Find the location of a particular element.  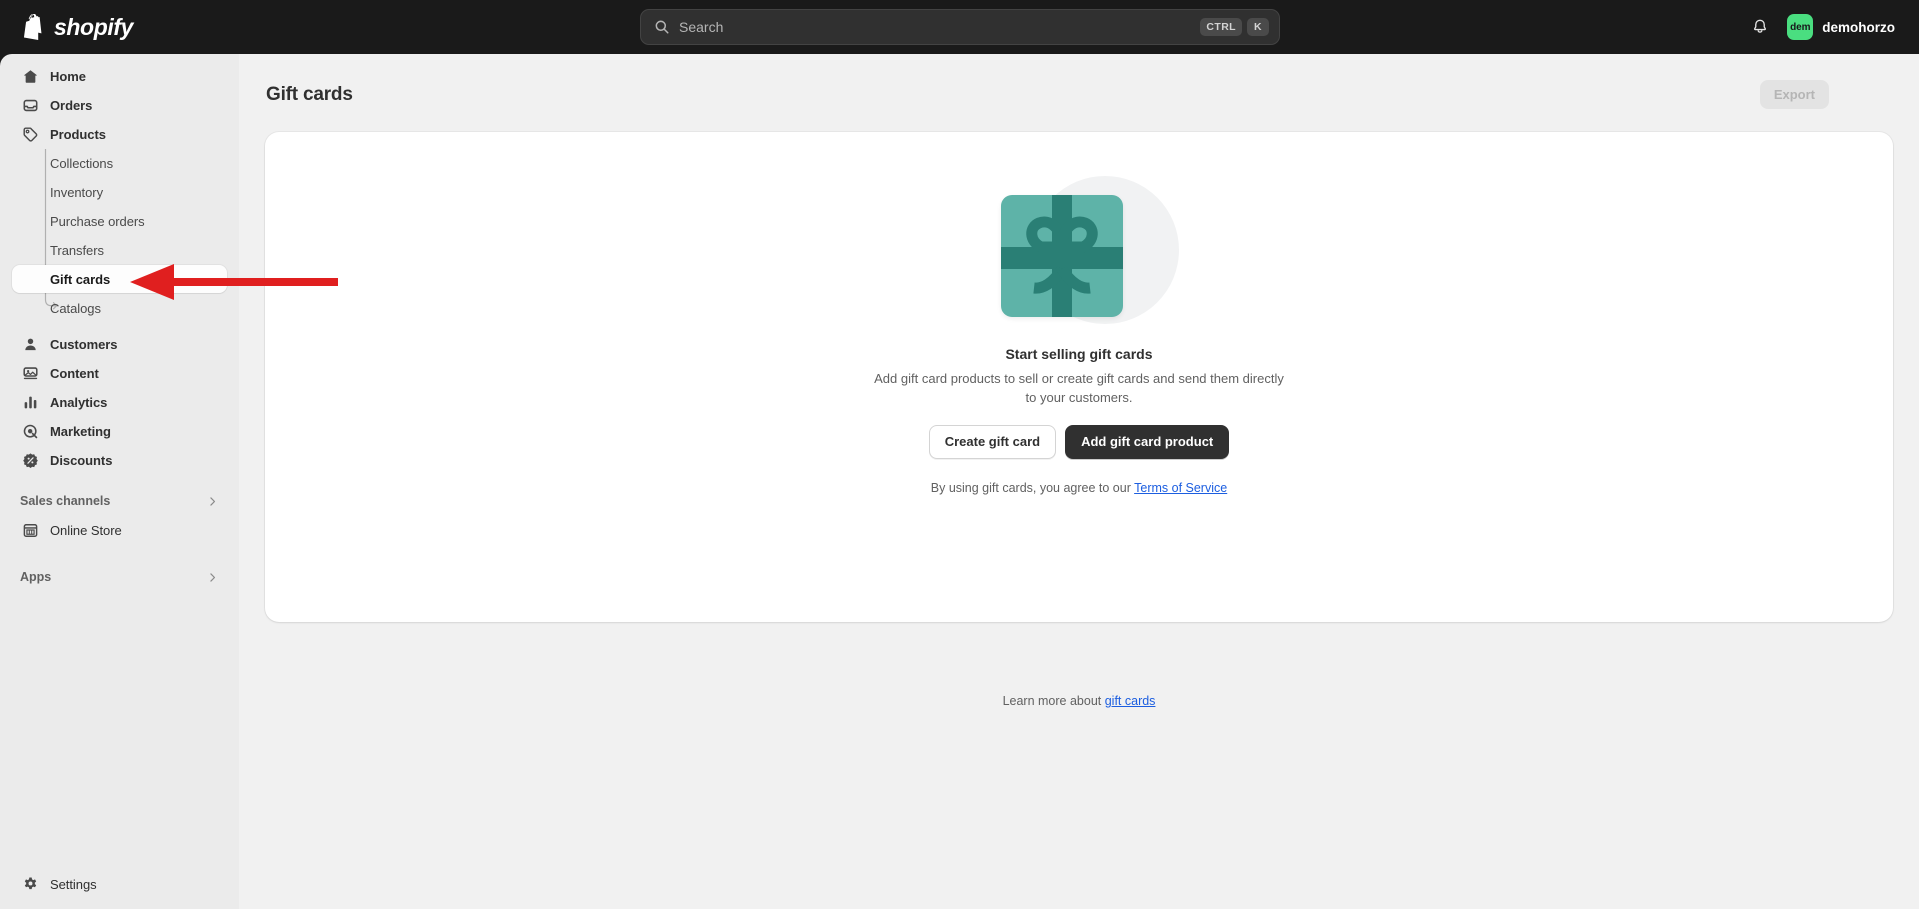

bell-icon is located at coordinates (1760, 26).